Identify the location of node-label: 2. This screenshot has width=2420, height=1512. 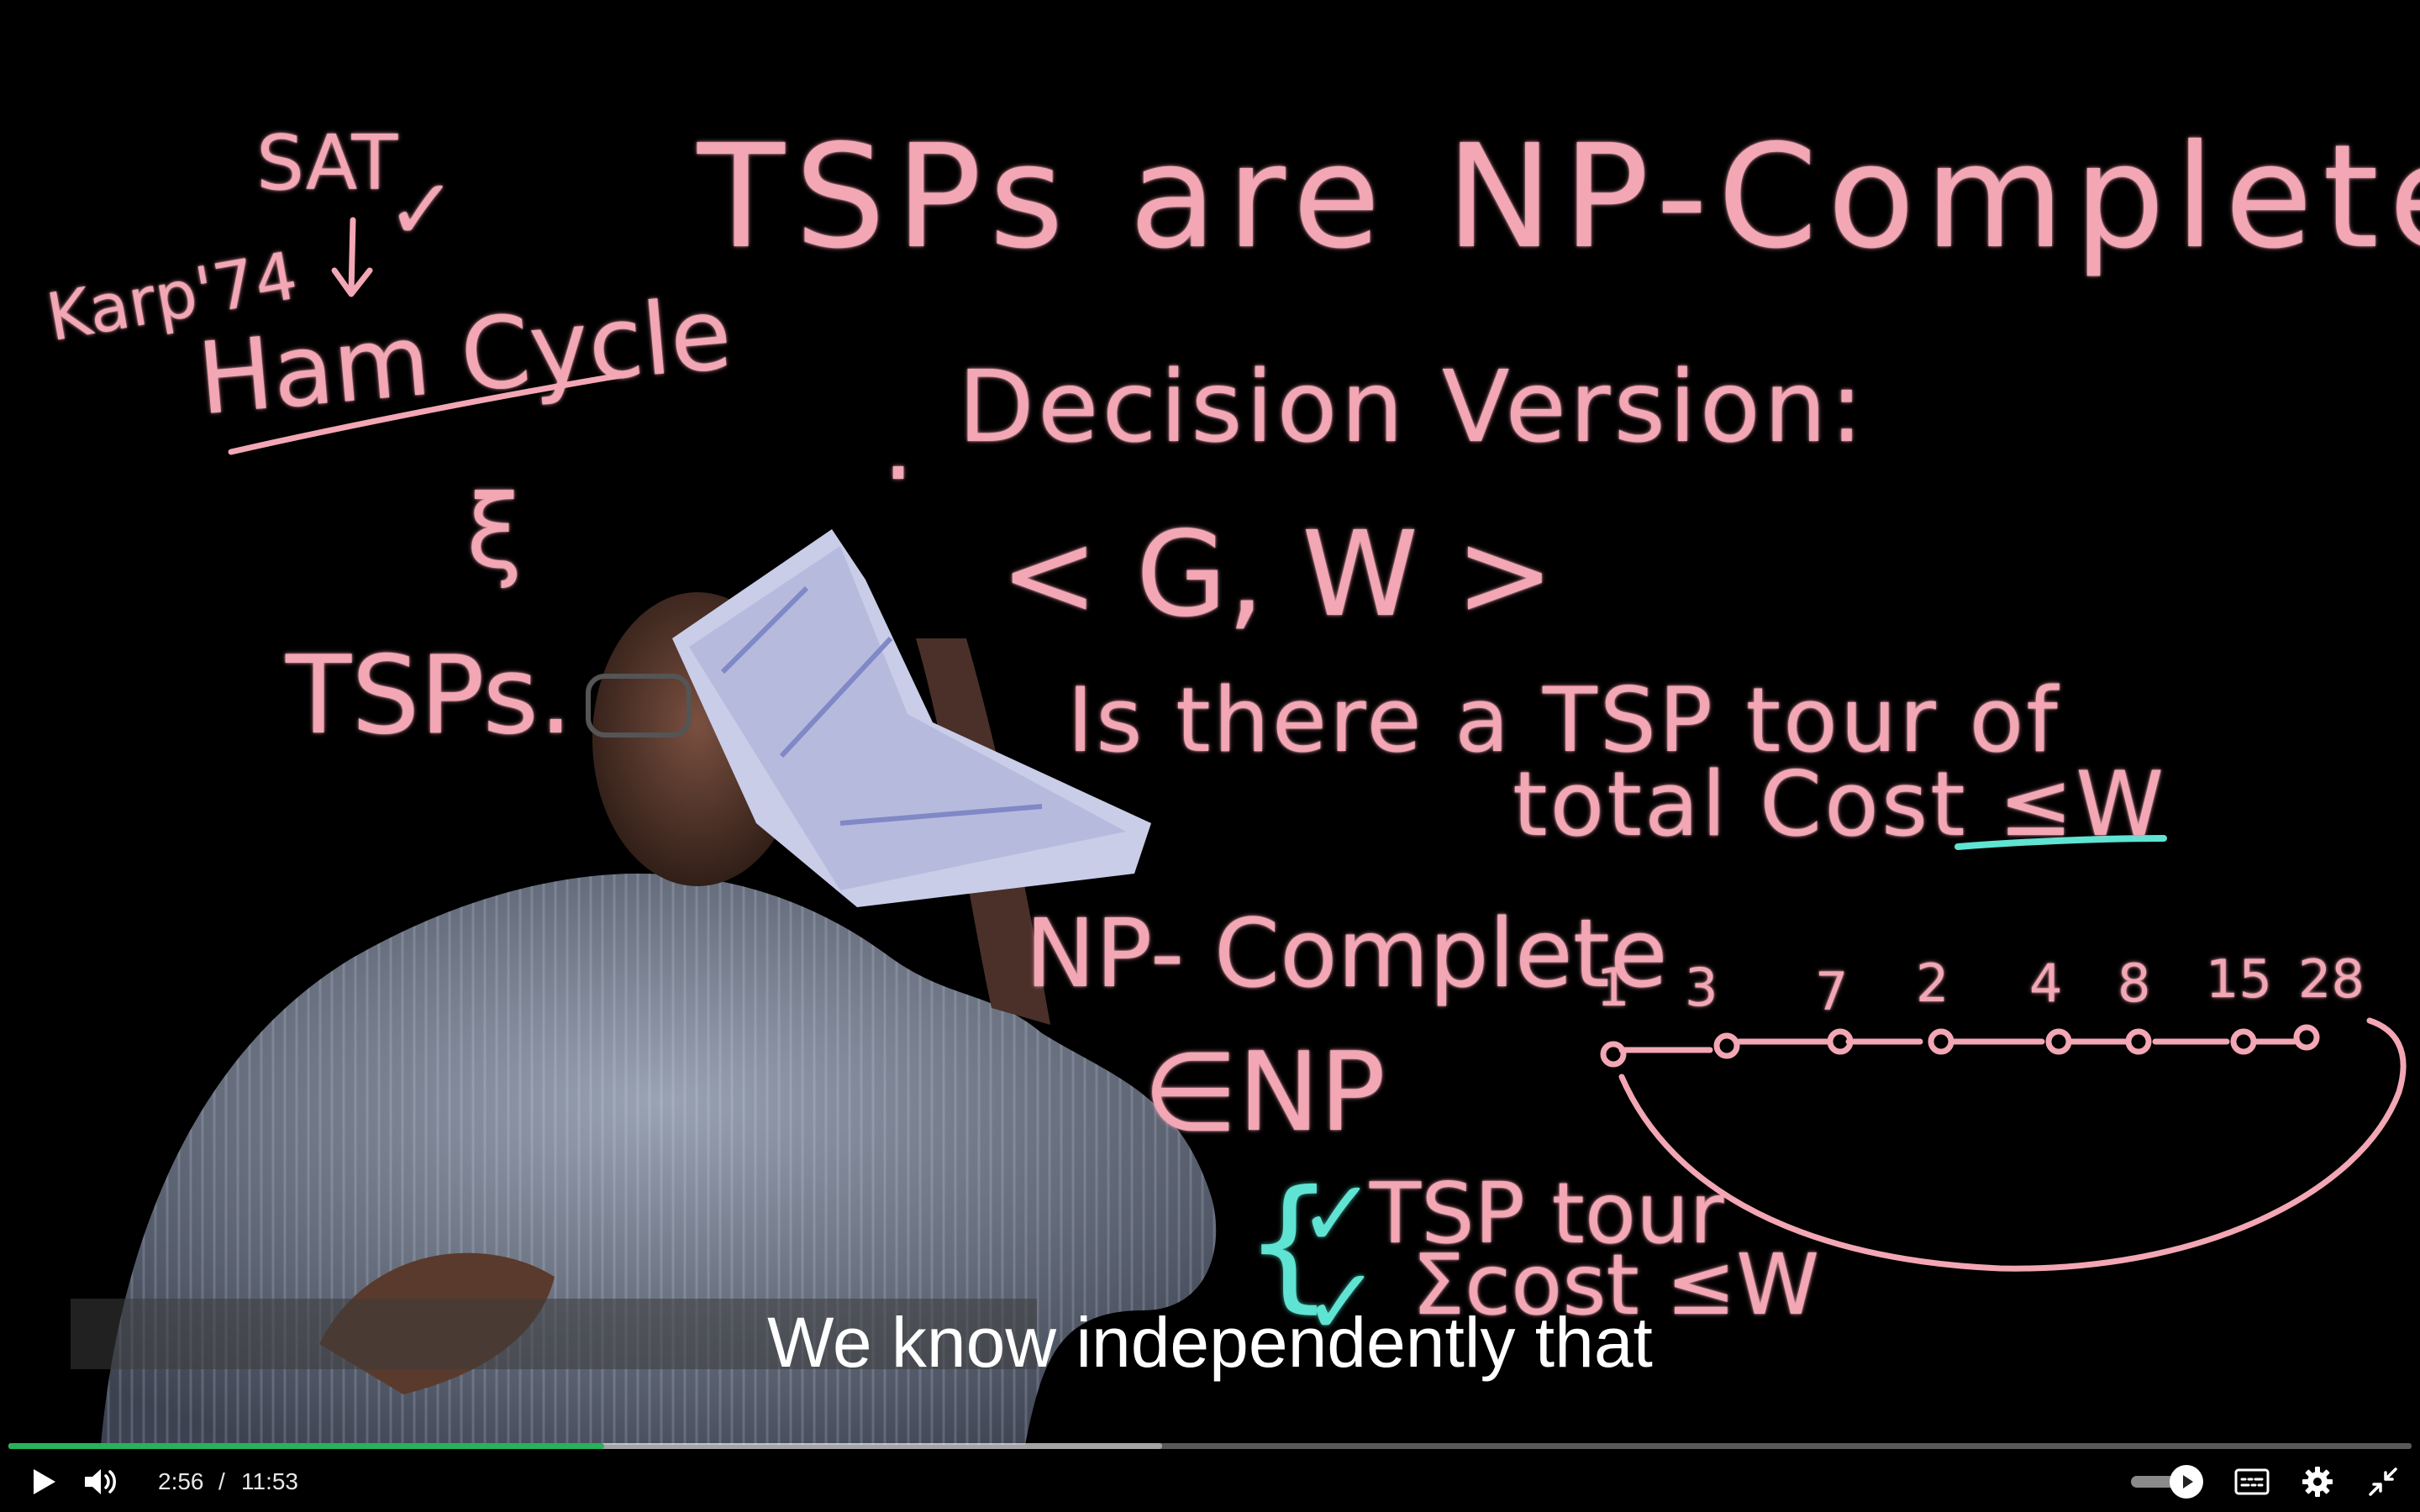
(1932, 983).